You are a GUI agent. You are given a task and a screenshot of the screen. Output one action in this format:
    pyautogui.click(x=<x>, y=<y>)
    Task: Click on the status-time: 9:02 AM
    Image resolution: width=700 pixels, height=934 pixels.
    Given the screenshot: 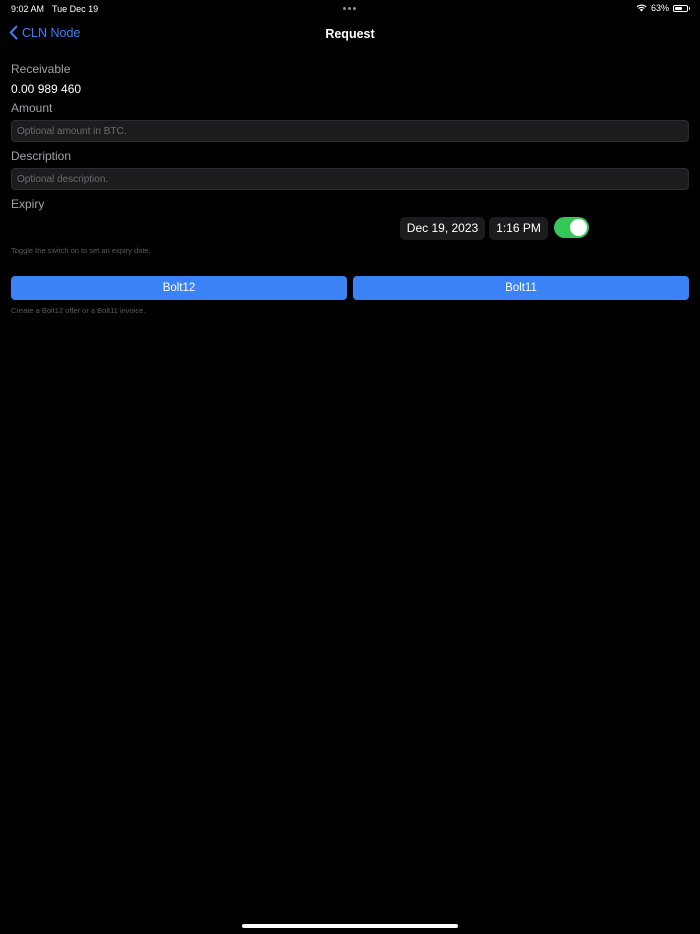 What is the action you would take?
    pyautogui.click(x=28, y=9)
    